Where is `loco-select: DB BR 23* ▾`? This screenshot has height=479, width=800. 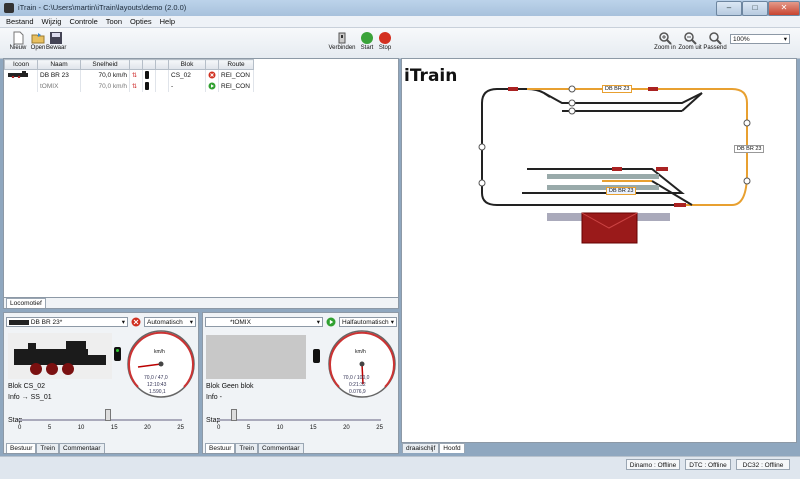 loco-select: DB BR 23* ▾ is located at coordinates (67, 322).